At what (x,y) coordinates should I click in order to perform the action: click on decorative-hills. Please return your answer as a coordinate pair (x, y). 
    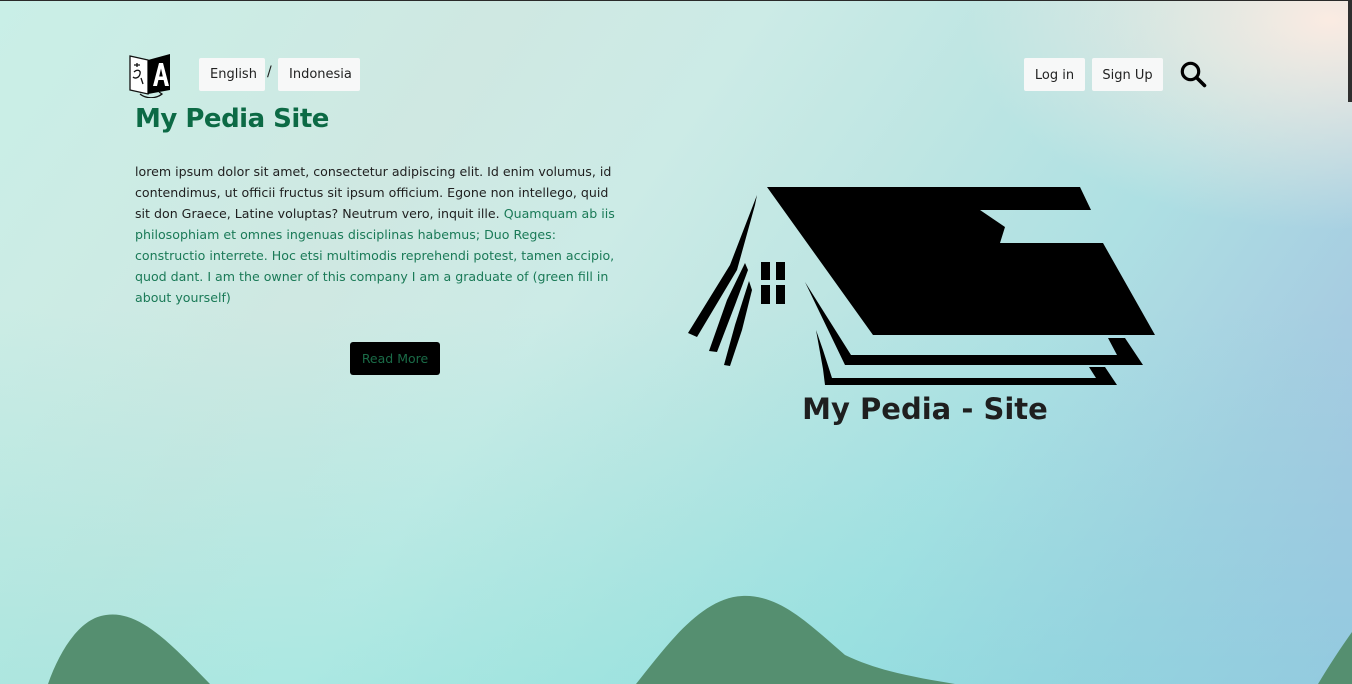
    Looking at the image, I should click on (700, 639).